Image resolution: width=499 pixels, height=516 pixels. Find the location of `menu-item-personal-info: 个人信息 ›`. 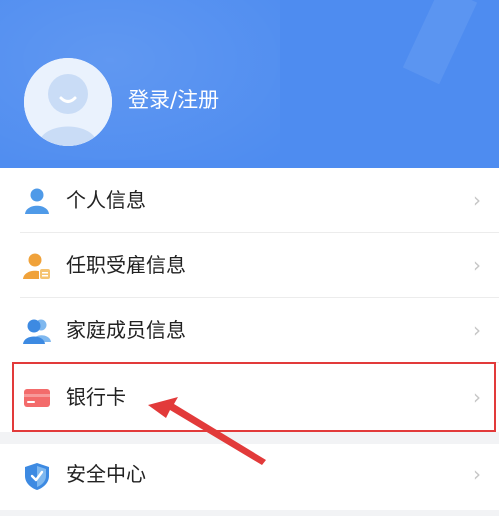

menu-item-personal-info: 个人信息 › is located at coordinates (249, 200).